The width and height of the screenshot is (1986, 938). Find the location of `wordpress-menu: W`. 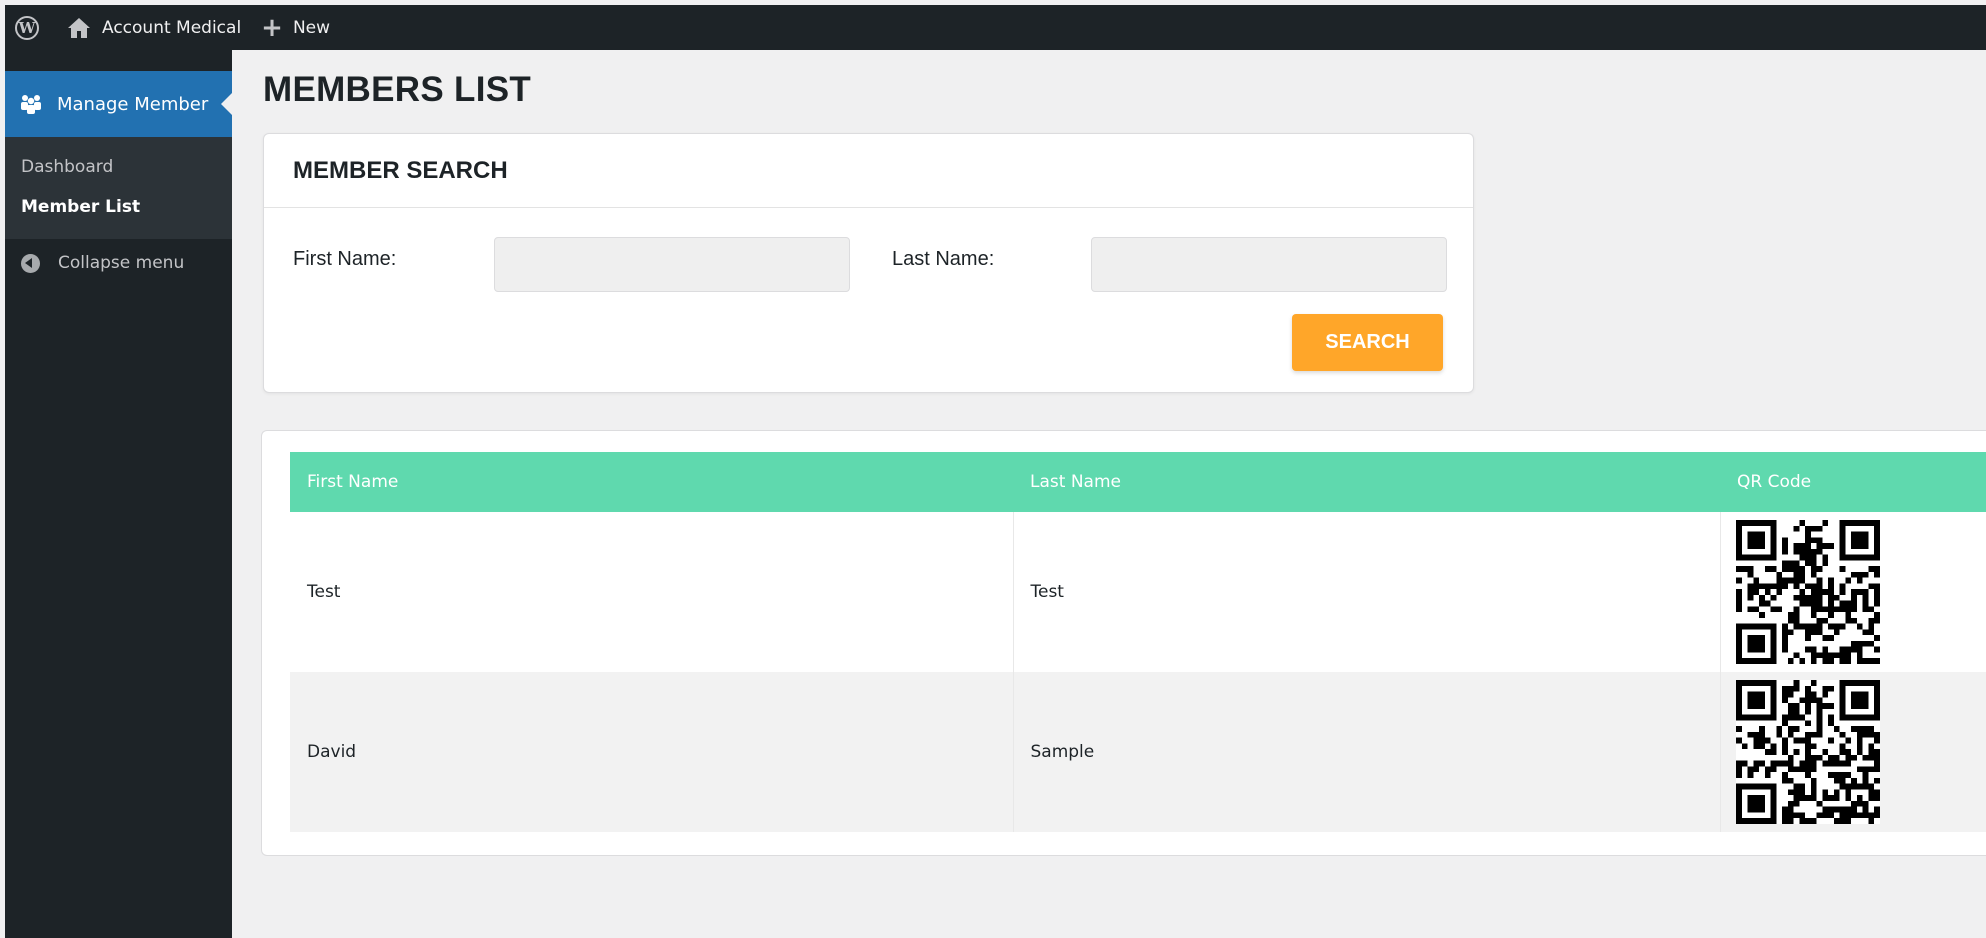

wordpress-menu: W is located at coordinates (27, 27).